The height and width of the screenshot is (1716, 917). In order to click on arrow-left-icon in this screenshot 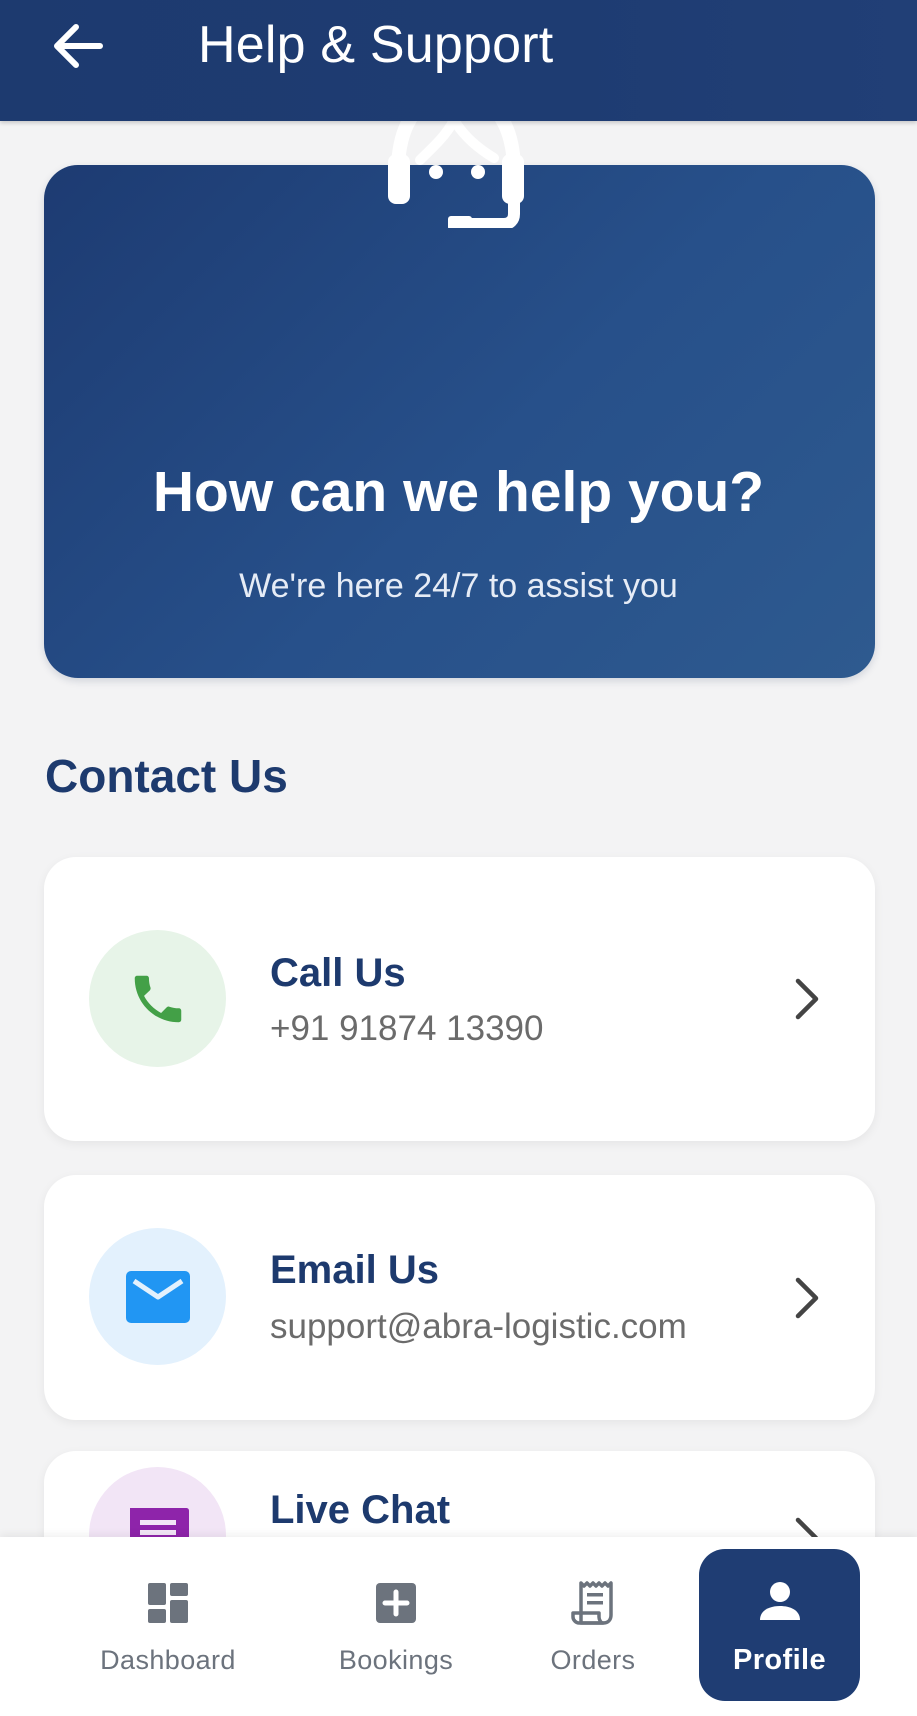, I will do `click(78, 46)`.